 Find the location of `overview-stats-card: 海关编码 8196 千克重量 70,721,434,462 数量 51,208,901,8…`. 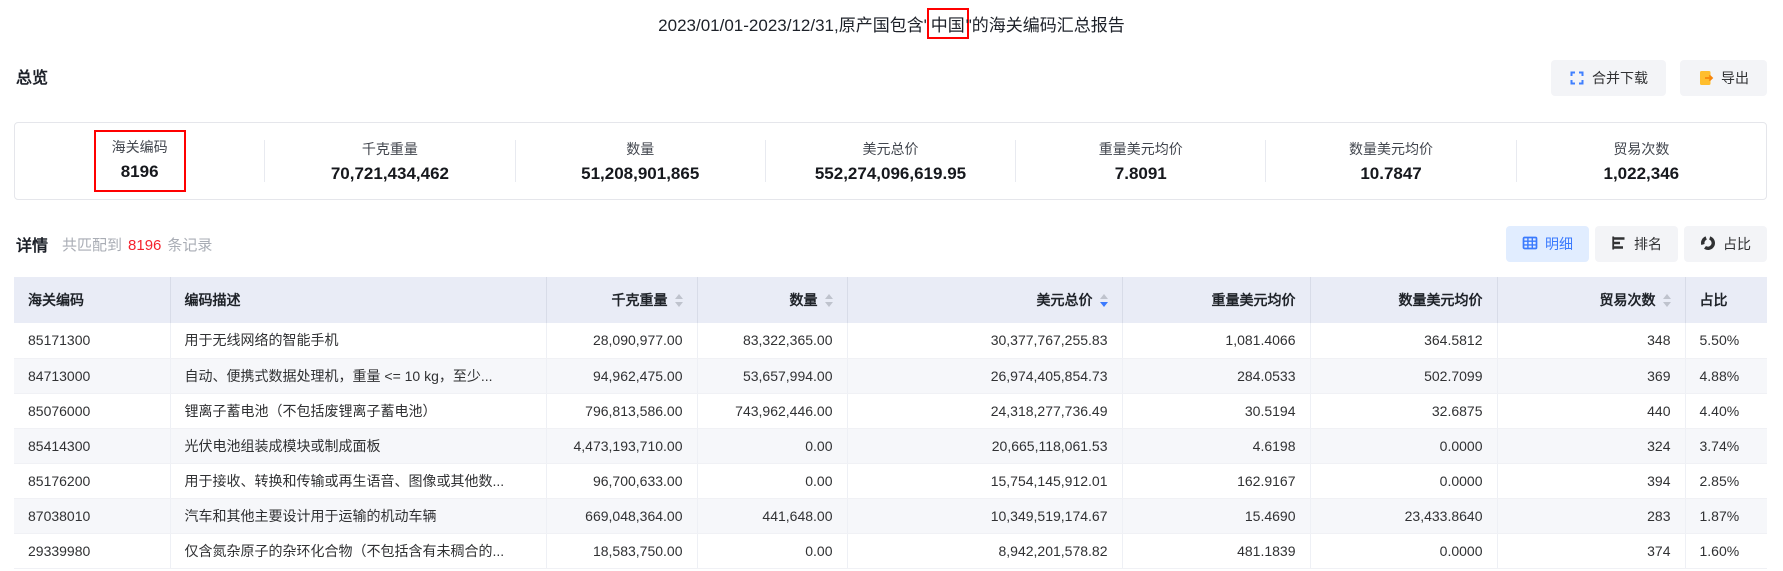

overview-stats-card: 海关编码 8196 千克重量 70,721,434,462 数量 51,208,901,8… is located at coordinates (890, 161).